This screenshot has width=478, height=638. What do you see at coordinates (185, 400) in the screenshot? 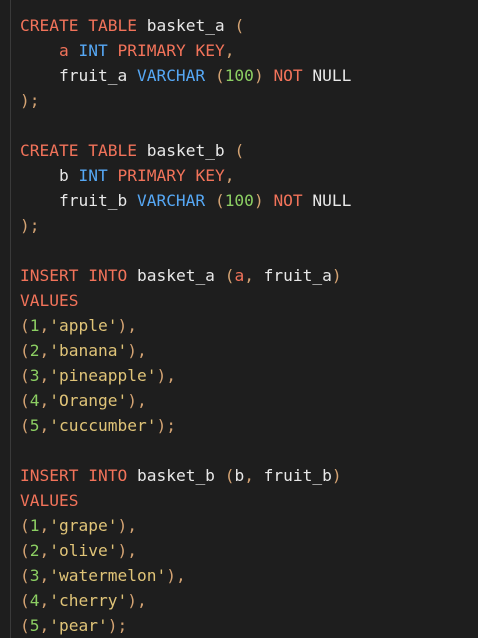
I see `code-line: (4,'Orange'),` at bounding box center [185, 400].